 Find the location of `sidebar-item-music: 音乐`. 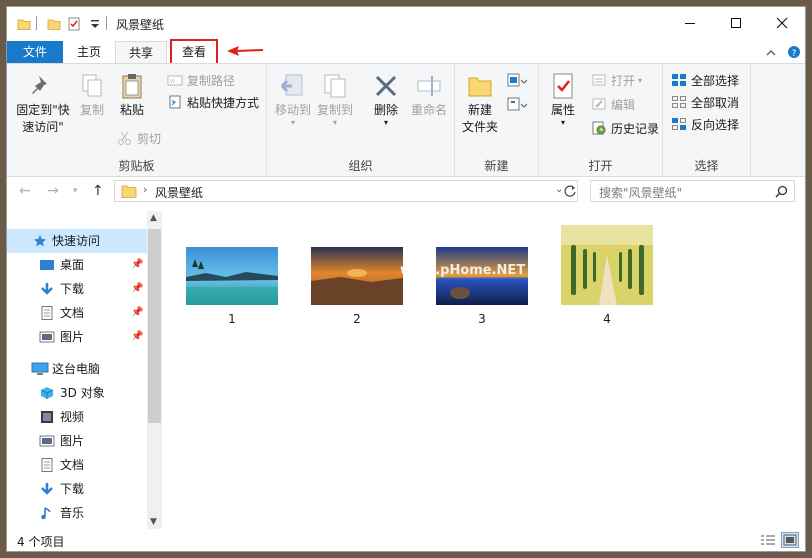

sidebar-item-music: 音乐 is located at coordinates (77, 513).